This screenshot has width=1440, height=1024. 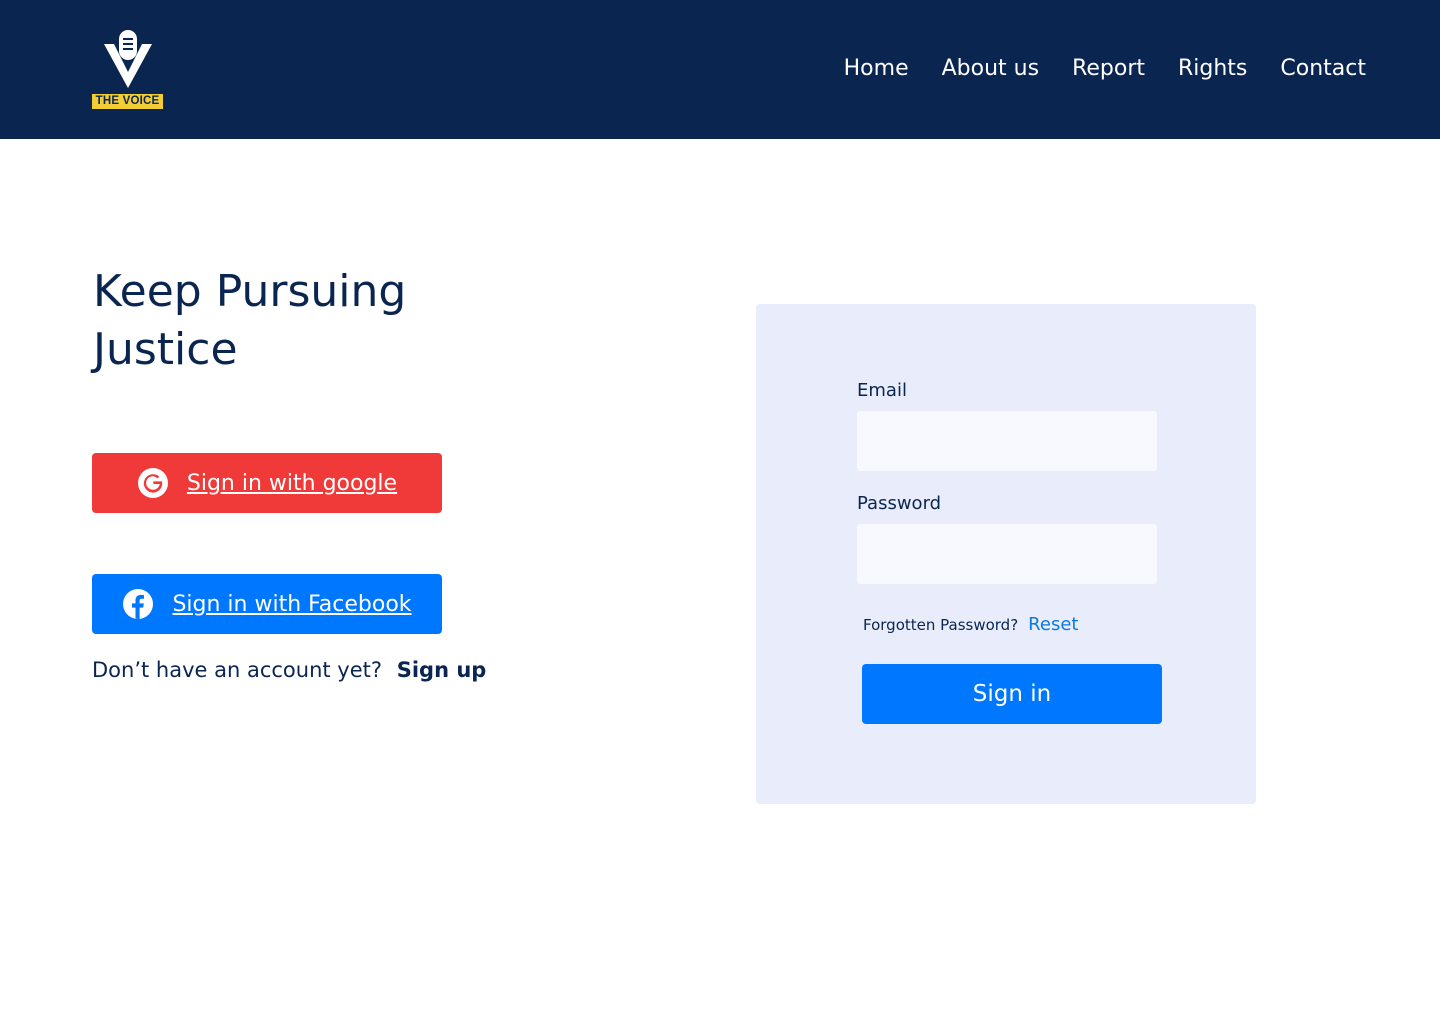 What do you see at coordinates (292, 483) in the screenshot?
I see `google-signin-label: Sign in with google` at bounding box center [292, 483].